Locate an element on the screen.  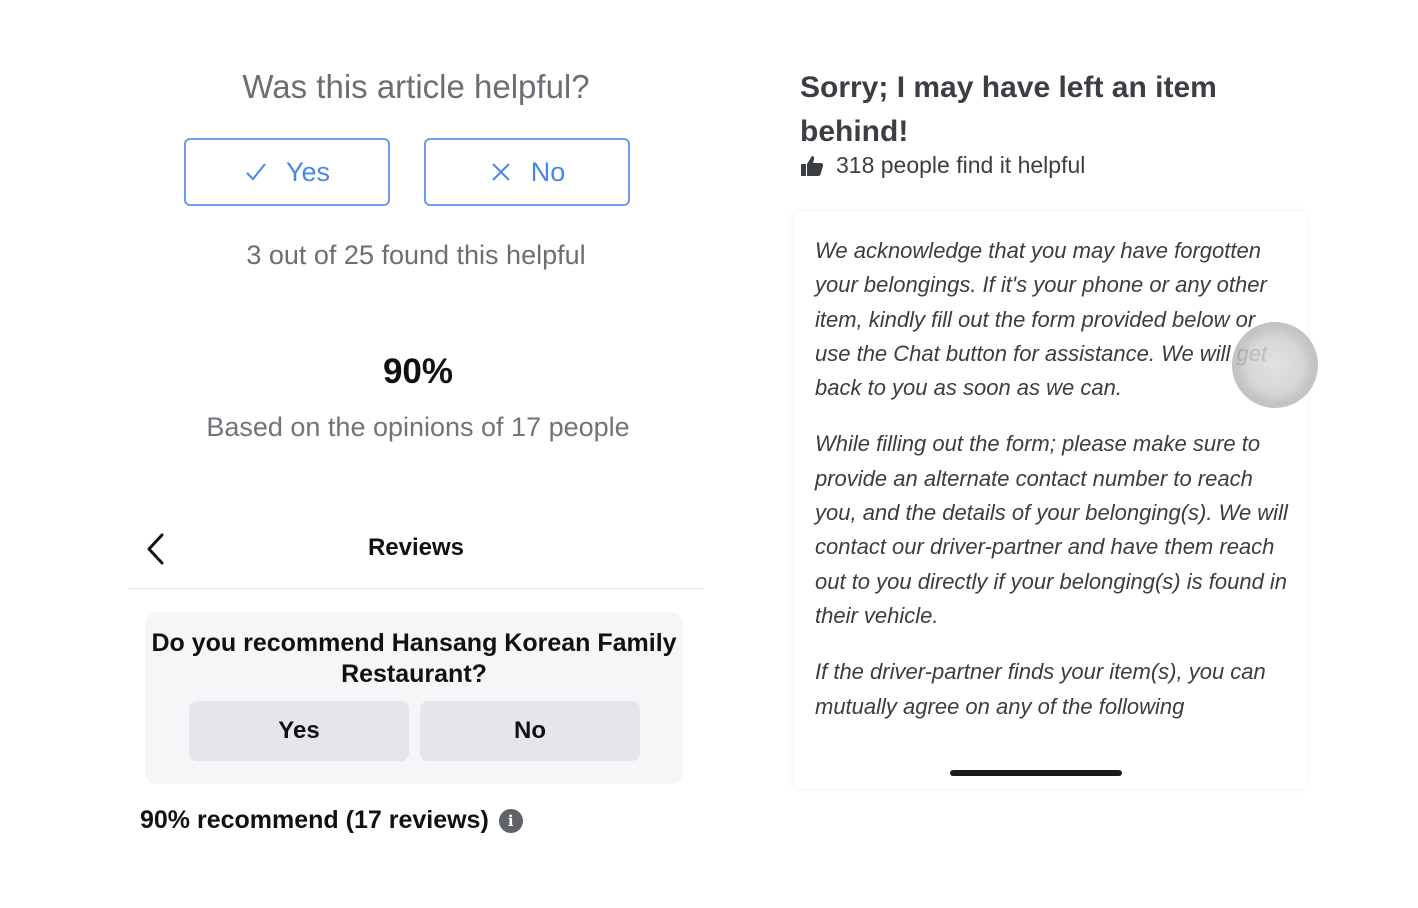
helpful-no-label: No is located at coordinates (548, 171).